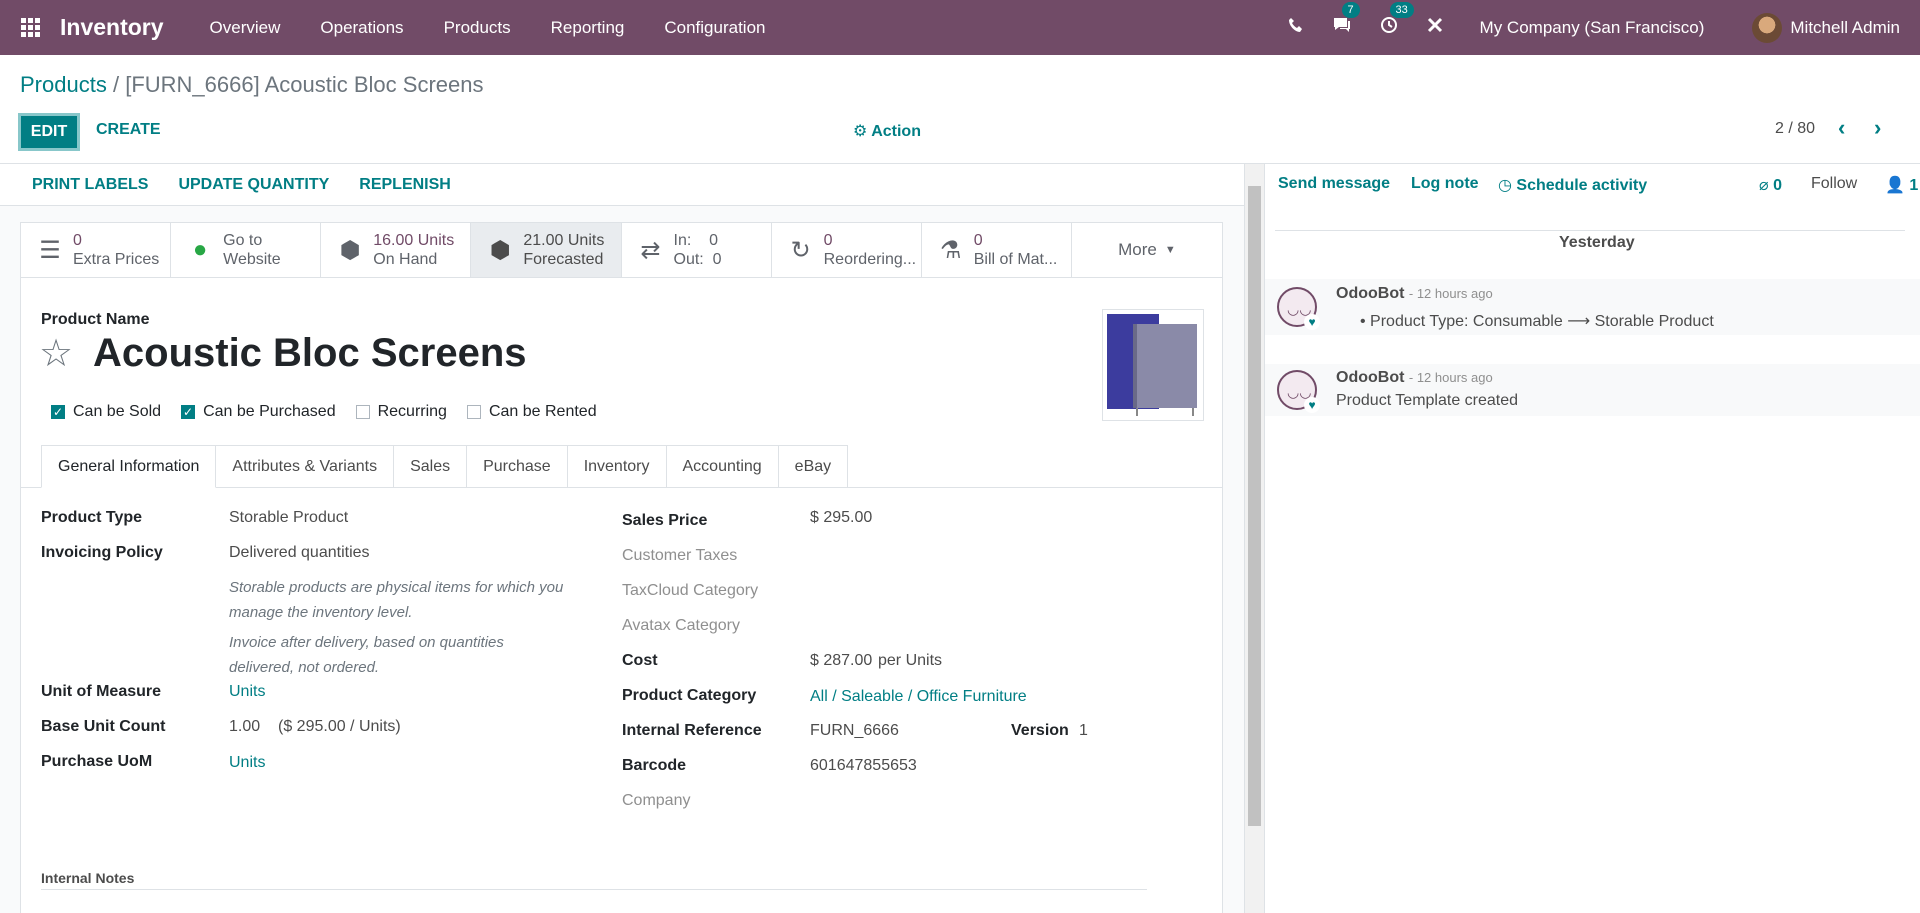 Image resolution: width=1920 pixels, height=913 pixels. Describe the element at coordinates (1153, 365) in the screenshot. I see `product-image` at that location.